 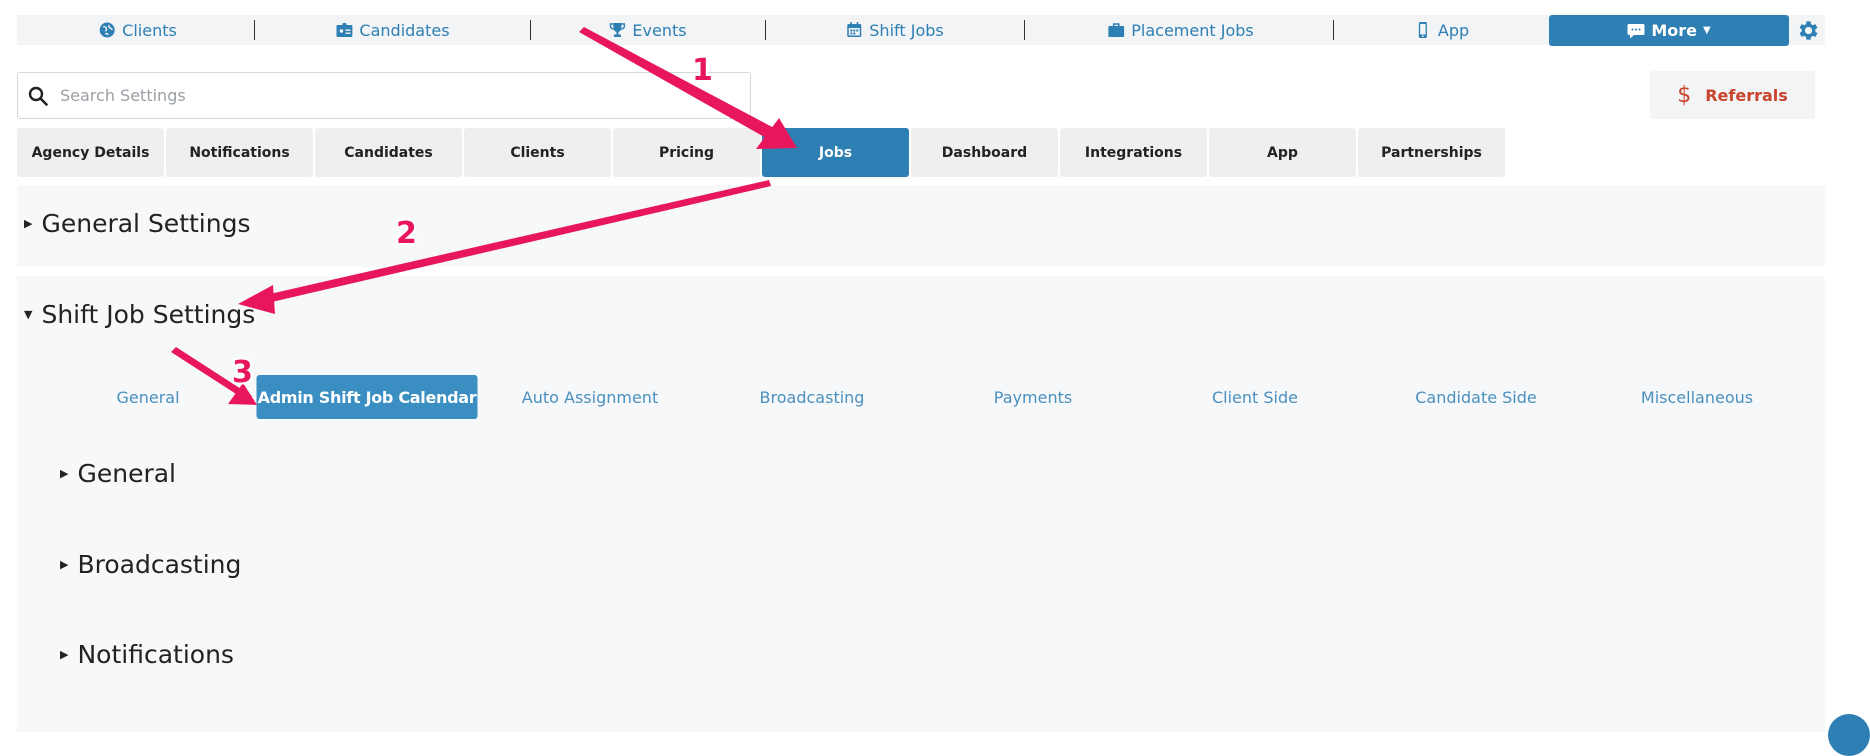 What do you see at coordinates (686, 152) in the screenshot?
I see `tab-pricing: Pricing` at bounding box center [686, 152].